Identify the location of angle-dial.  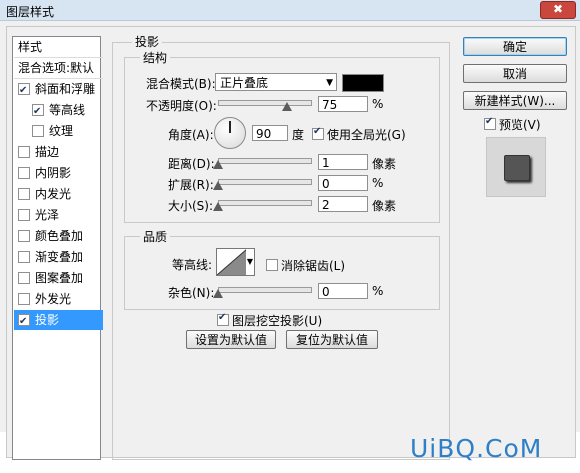
(230, 133).